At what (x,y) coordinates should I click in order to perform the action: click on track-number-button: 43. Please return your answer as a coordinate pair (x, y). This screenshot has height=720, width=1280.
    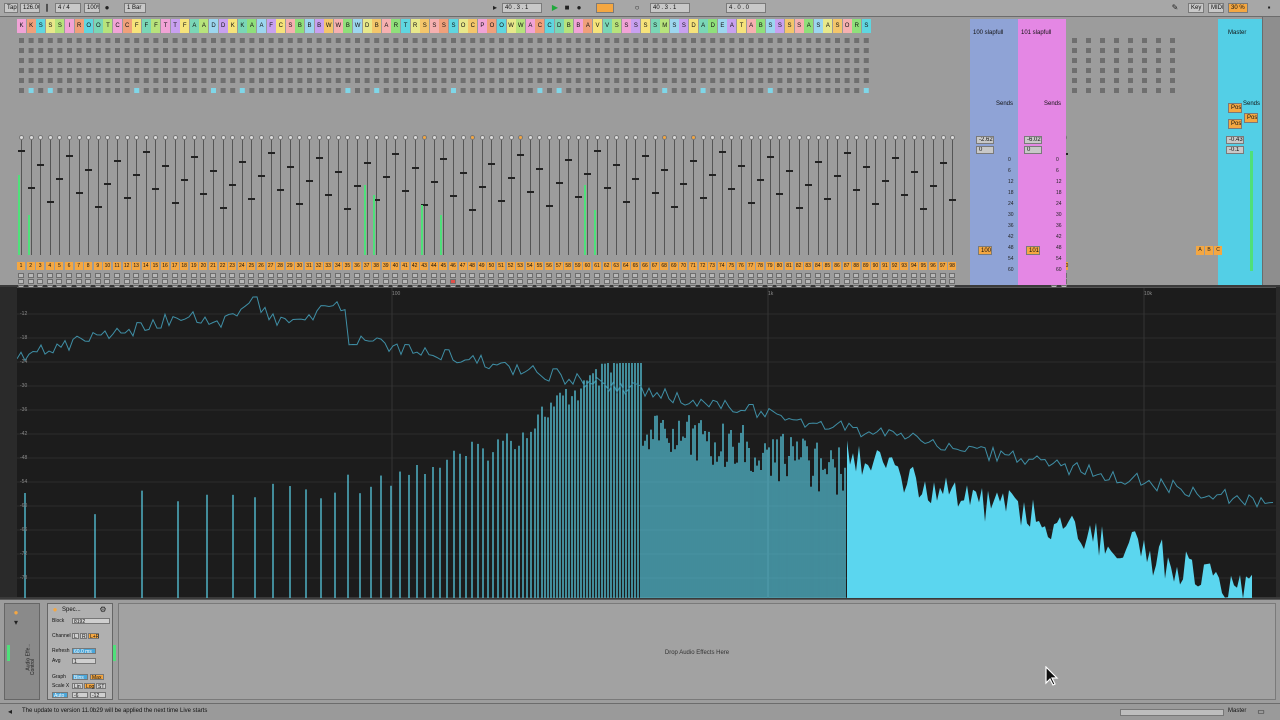
    Looking at the image, I should click on (424, 266).